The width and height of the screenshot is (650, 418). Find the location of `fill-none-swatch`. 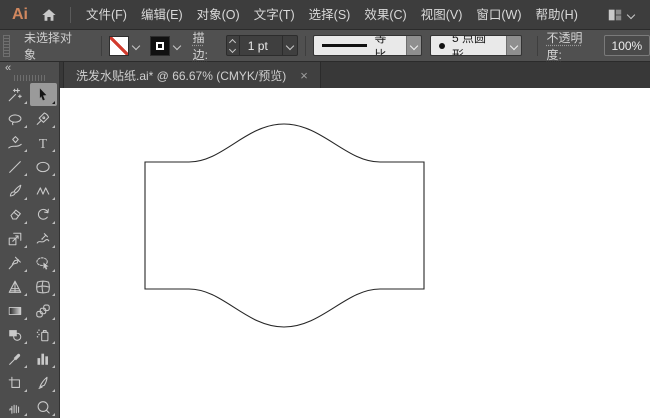

fill-none-swatch is located at coordinates (118, 45).